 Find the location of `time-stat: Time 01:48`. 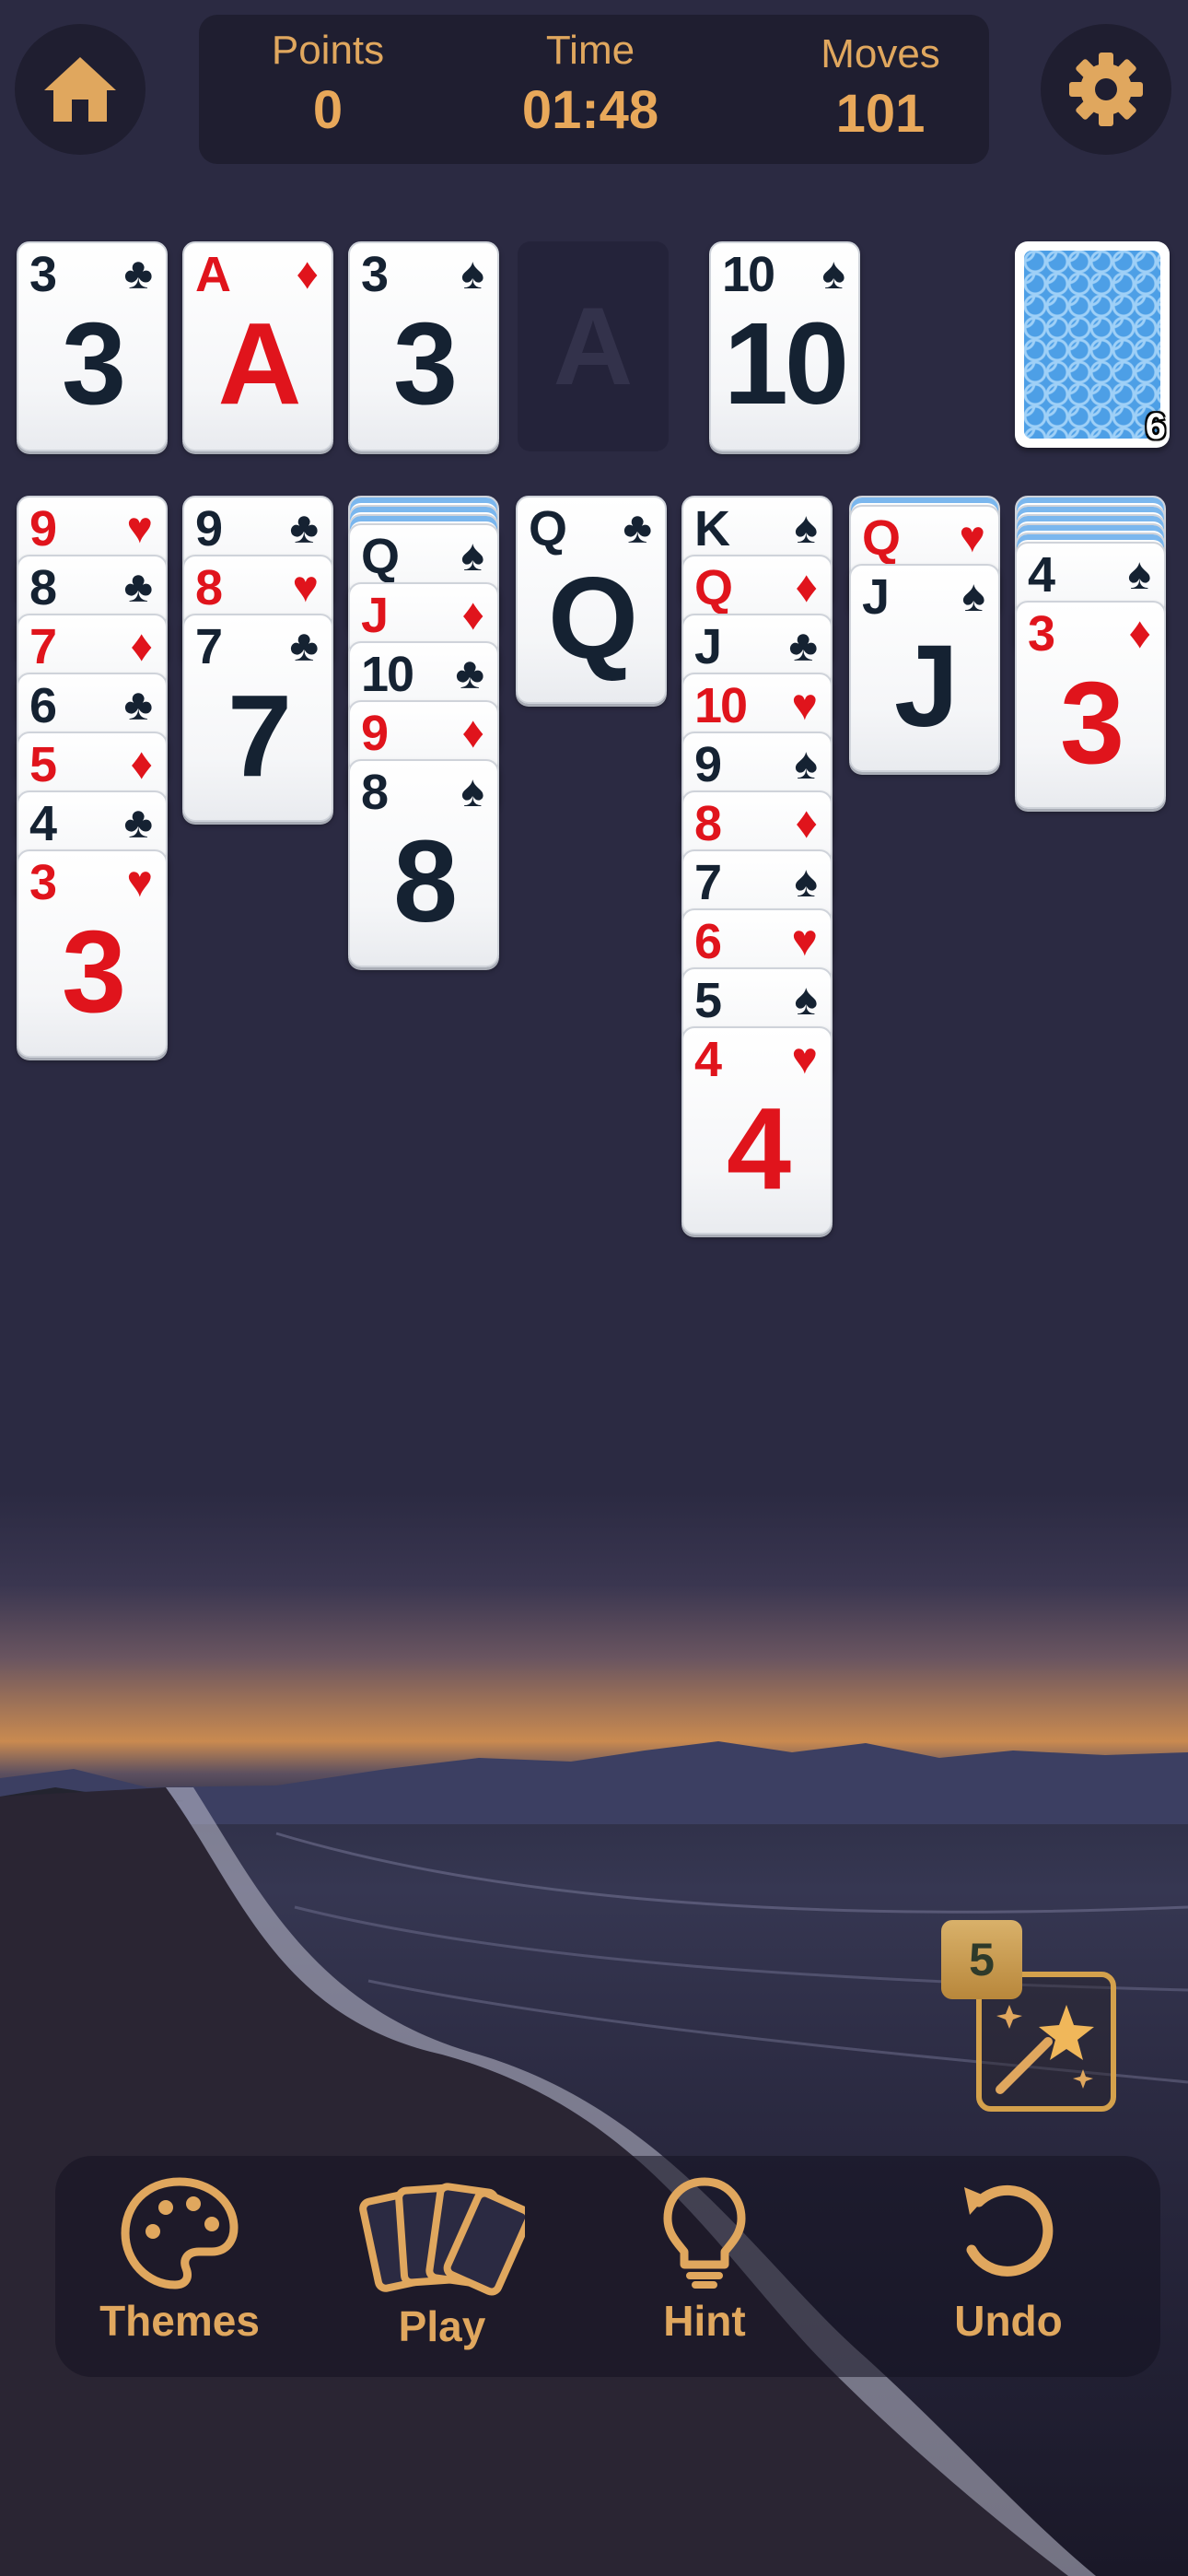

time-stat: Time 01:48 is located at coordinates (590, 84).